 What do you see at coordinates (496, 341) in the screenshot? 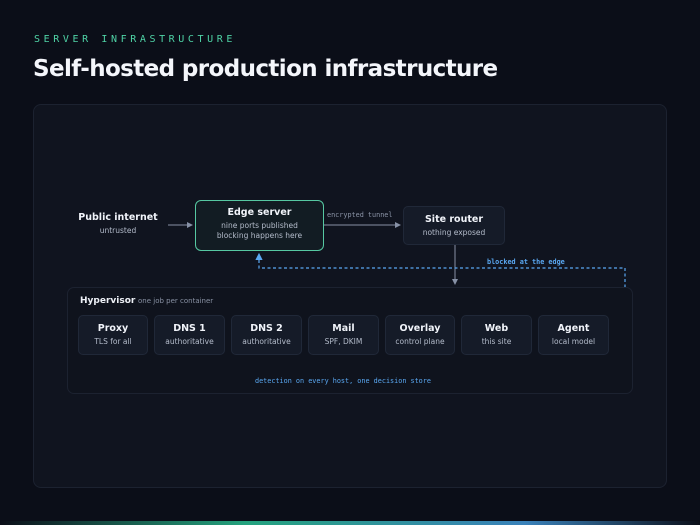
I see `container-subtitle: this site` at bounding box center [496, 341].